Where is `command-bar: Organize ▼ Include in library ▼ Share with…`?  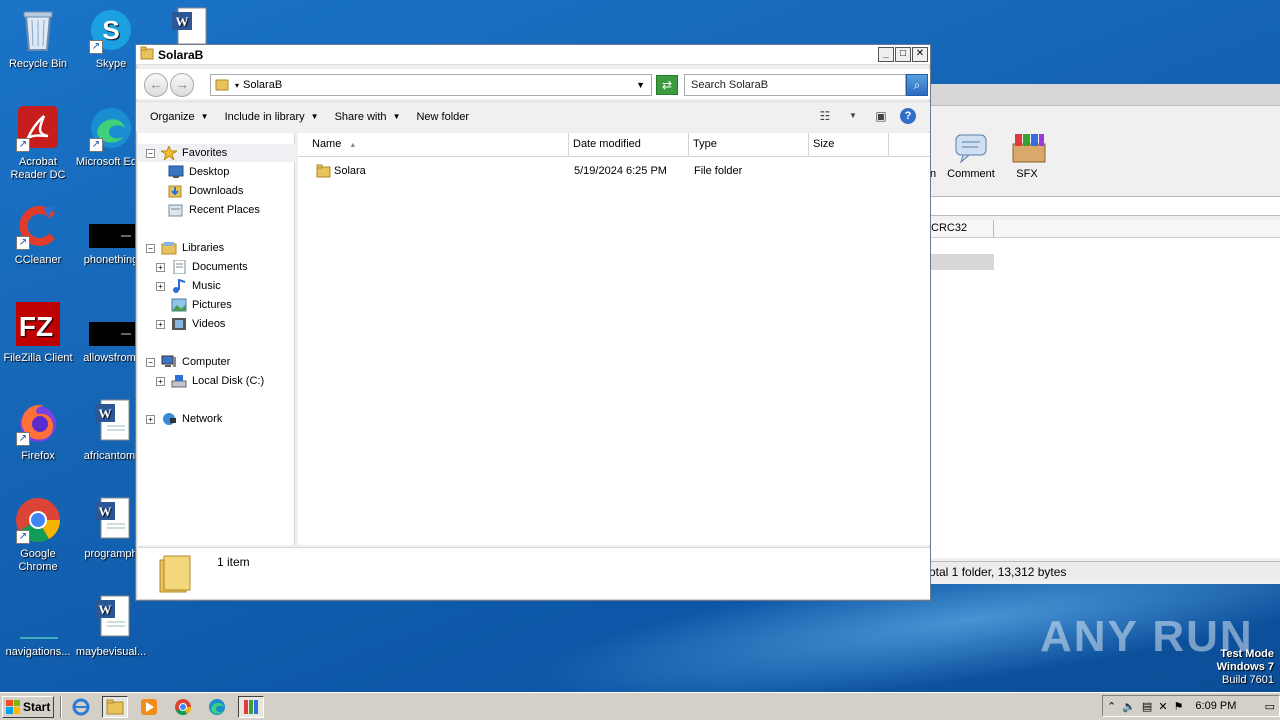 command-bar: Organize ▼ Include in library ▼ Share with… is located at coordinates (533, 116).